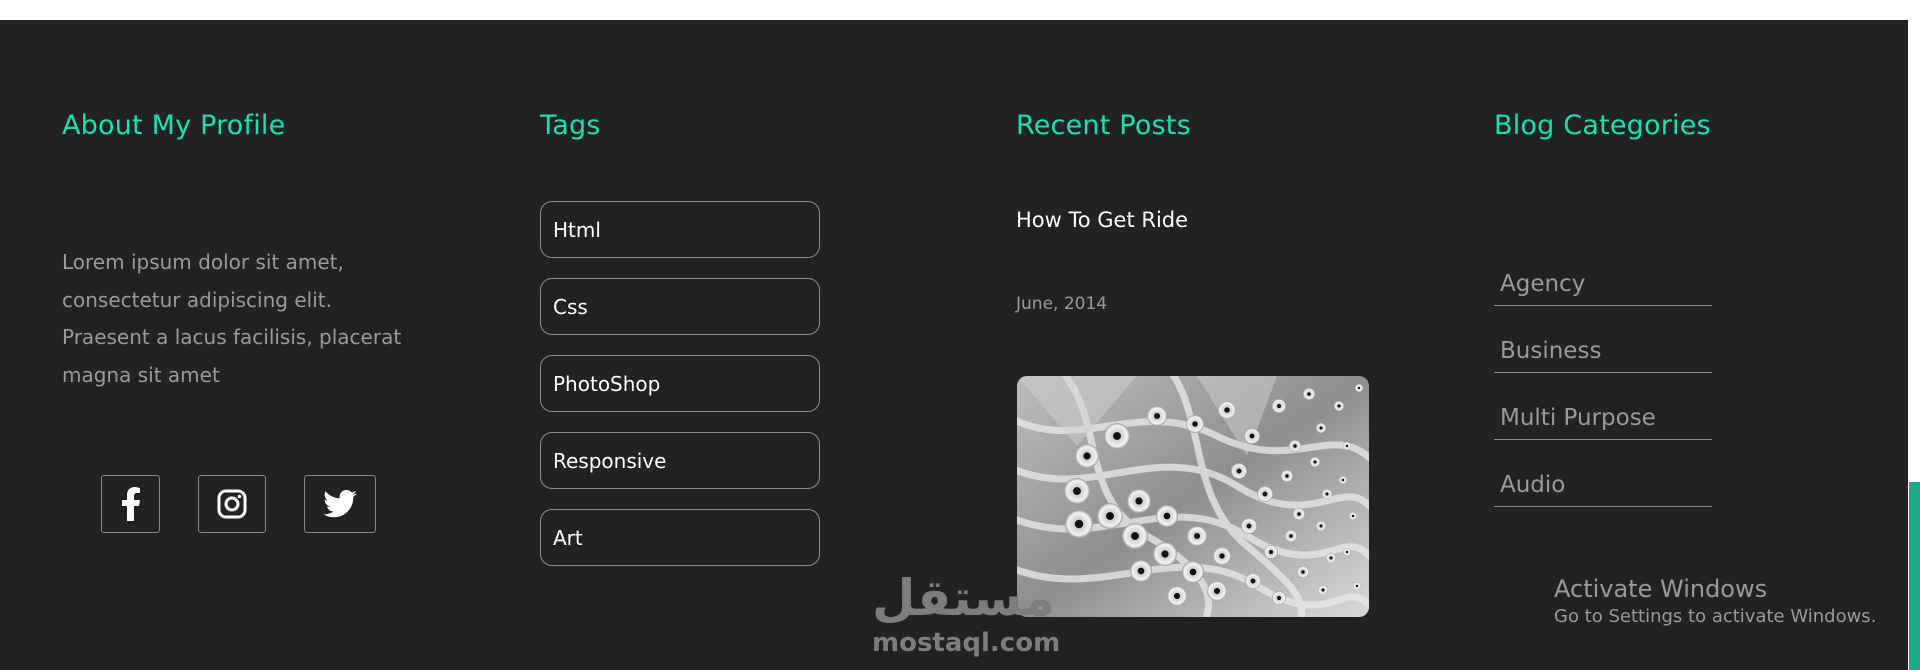  I want to click on tag-responsive: Responsive, so click(680, 460).